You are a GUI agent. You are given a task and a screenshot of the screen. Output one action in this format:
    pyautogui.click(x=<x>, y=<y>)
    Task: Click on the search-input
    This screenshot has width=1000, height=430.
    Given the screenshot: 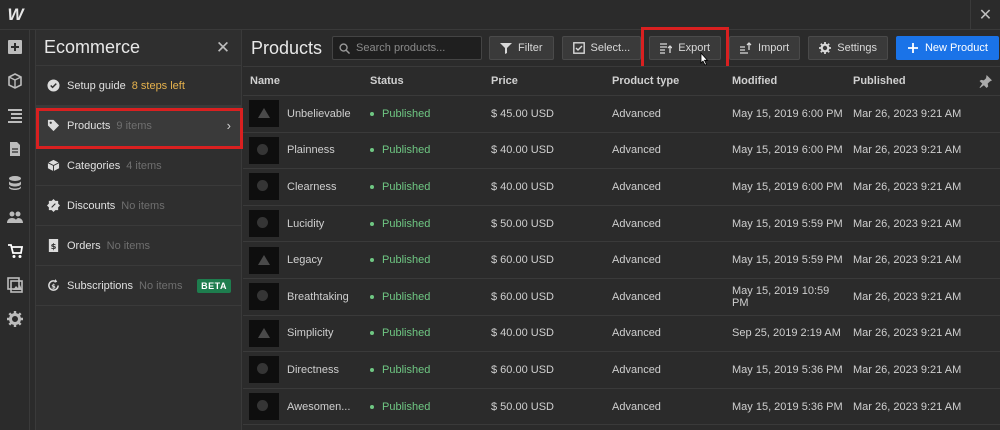 What is the action you would take?
    pyautogui.click(x=419, y=48)
    